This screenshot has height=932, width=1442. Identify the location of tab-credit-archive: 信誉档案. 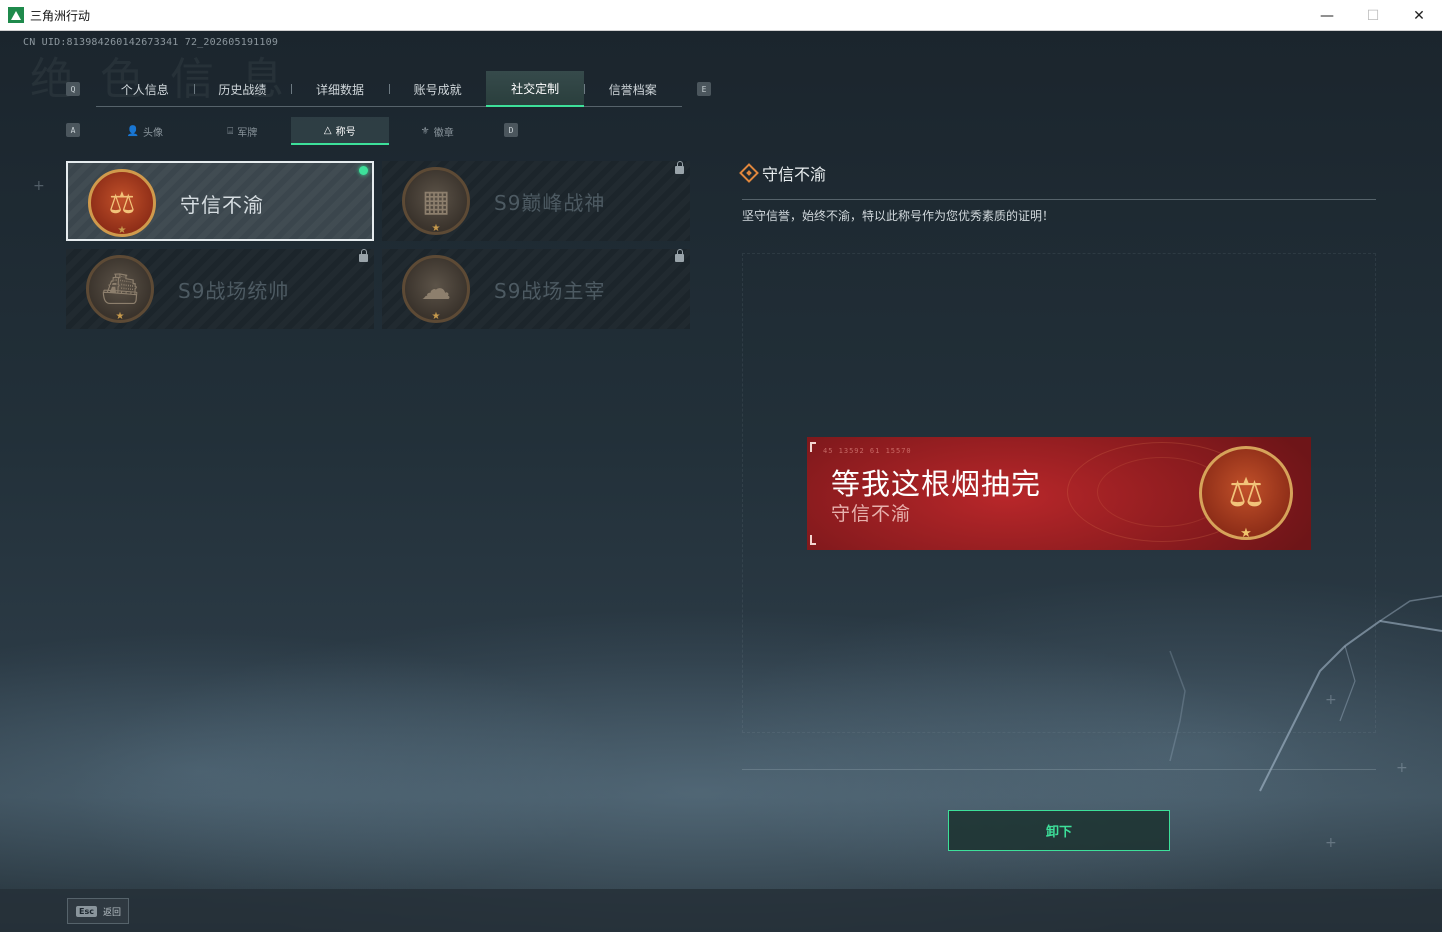
(632, 89).